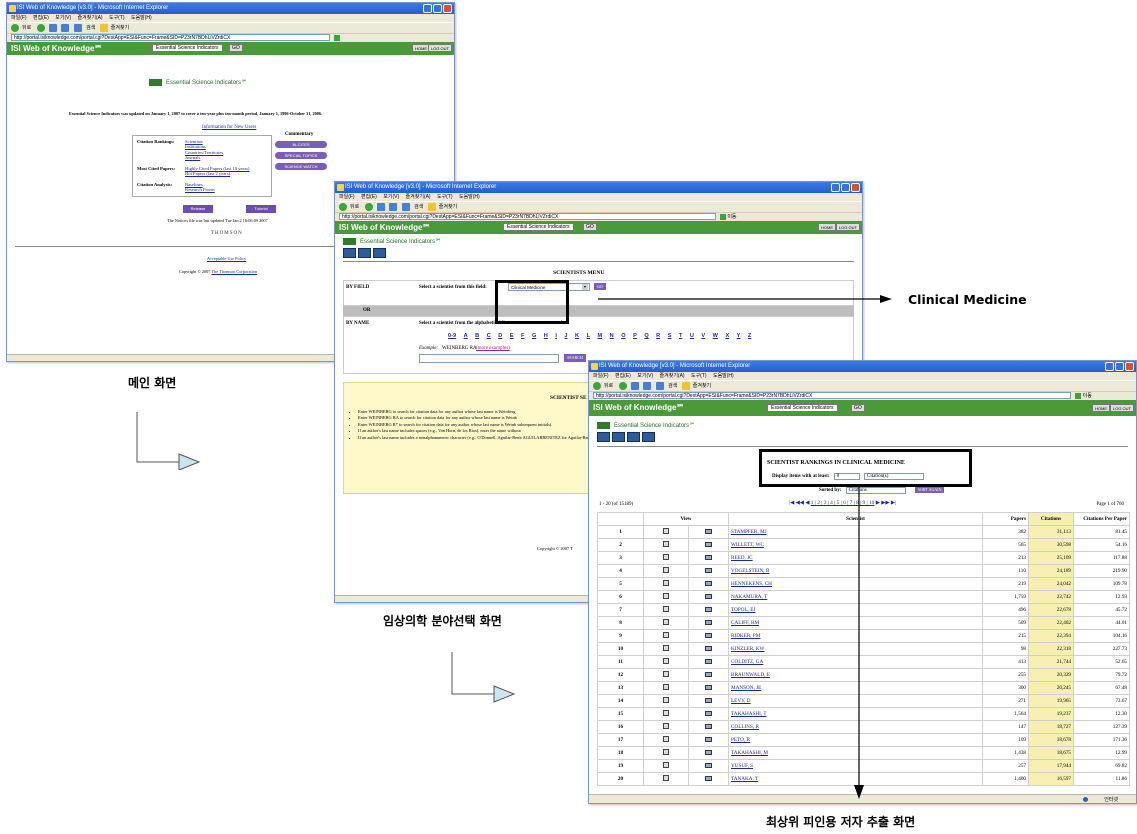  What do you see at coordinates (623, 336) in the screenshot?
I see `letter-o: O` at bounding box center [623, 336].